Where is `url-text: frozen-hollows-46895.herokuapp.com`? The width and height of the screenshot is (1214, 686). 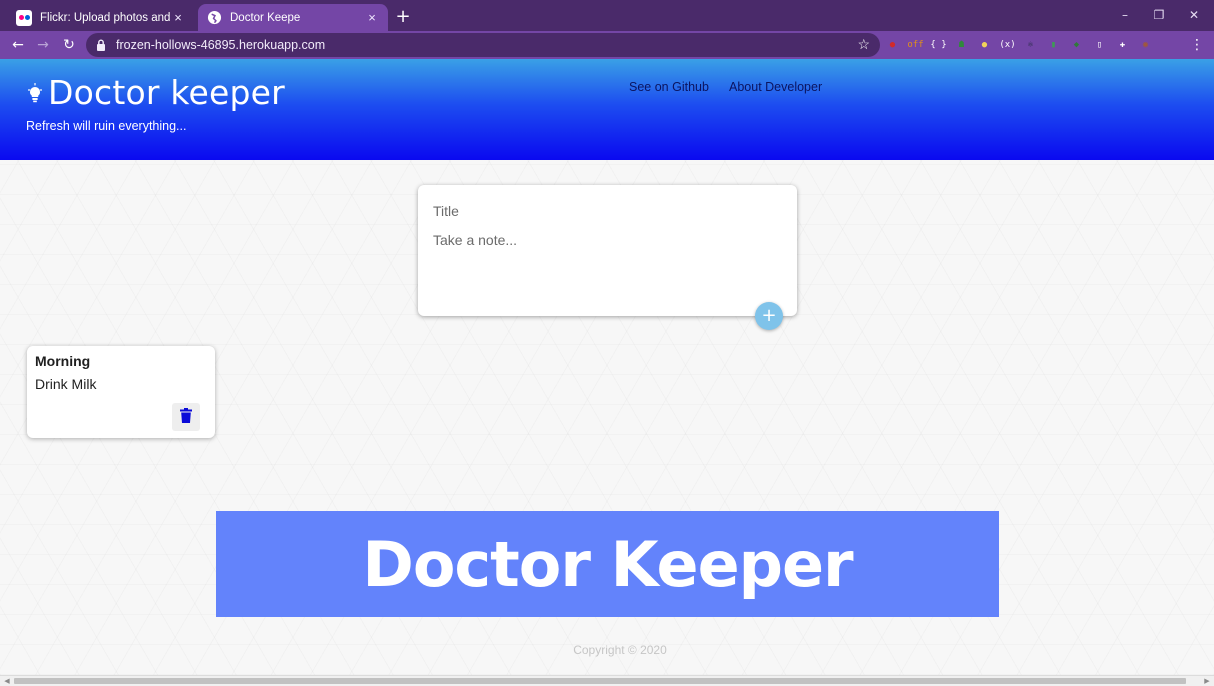 url-text: frozen-hollows-46895.herokuapp.com is located at coordinates (221, 45).